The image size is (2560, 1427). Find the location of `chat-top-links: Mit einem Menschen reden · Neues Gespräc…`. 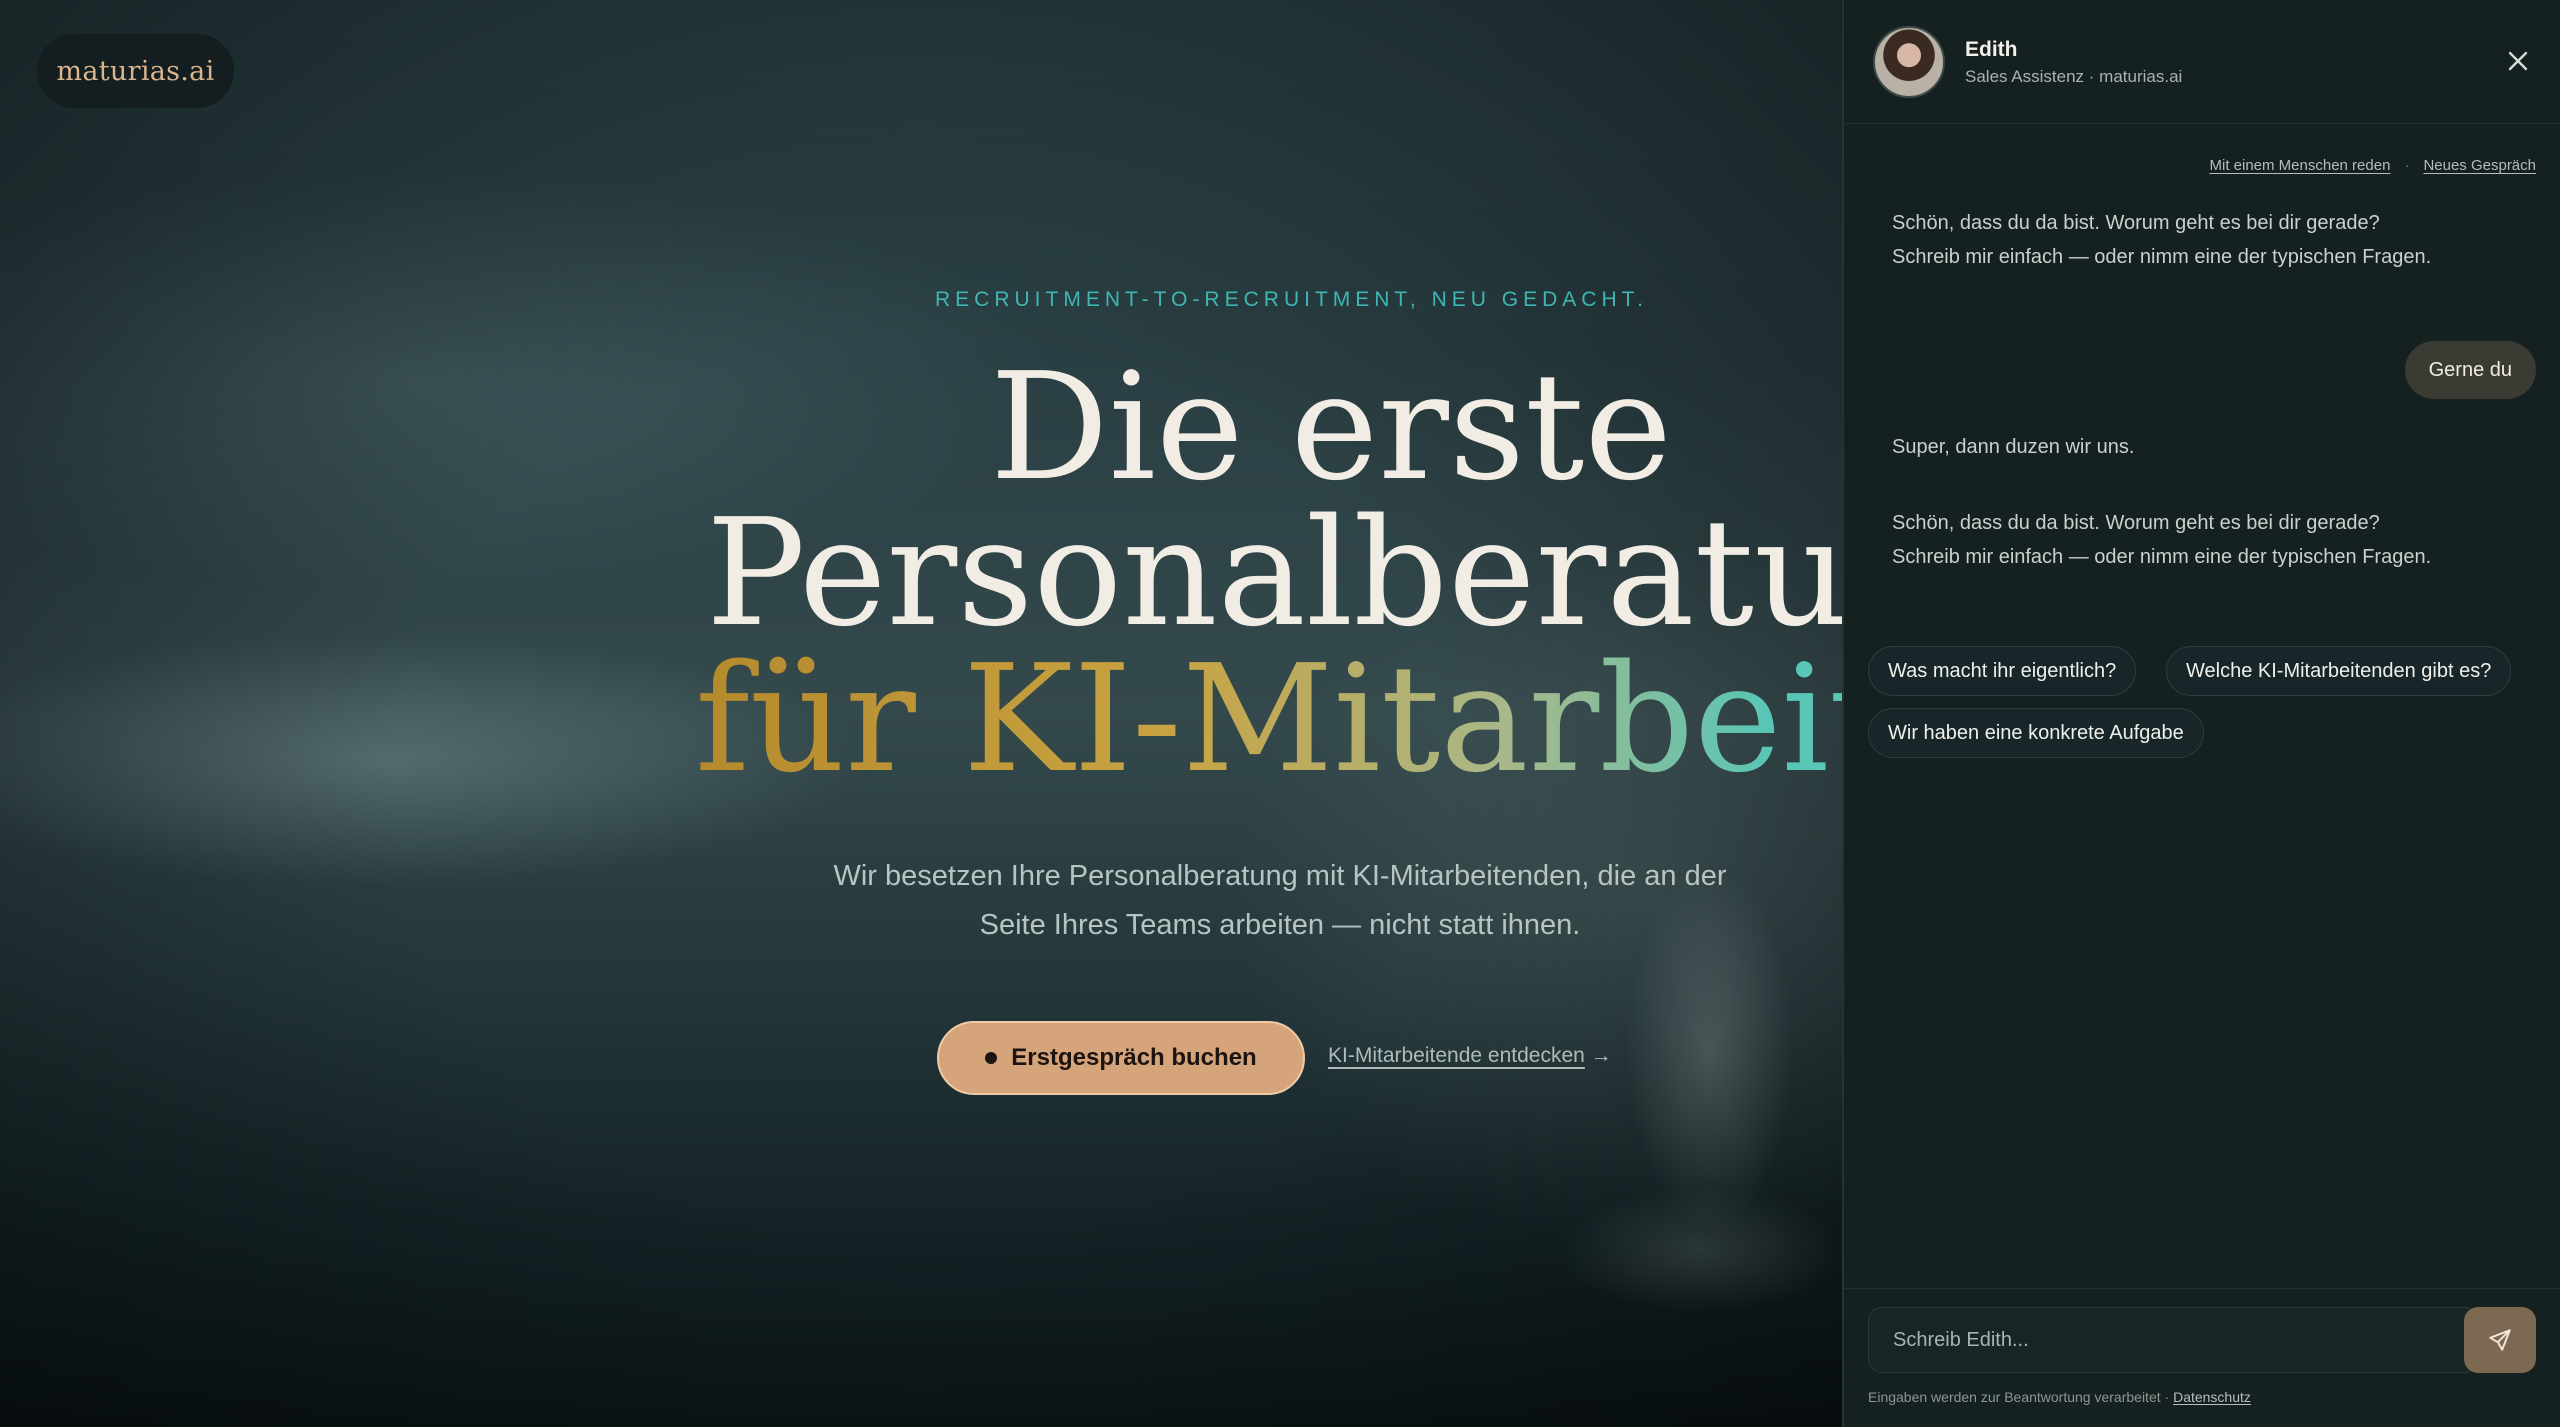

chat-top-links: Mit einem Menschen reden · Neues Gespräc… is located at coordinates (2373, 165).